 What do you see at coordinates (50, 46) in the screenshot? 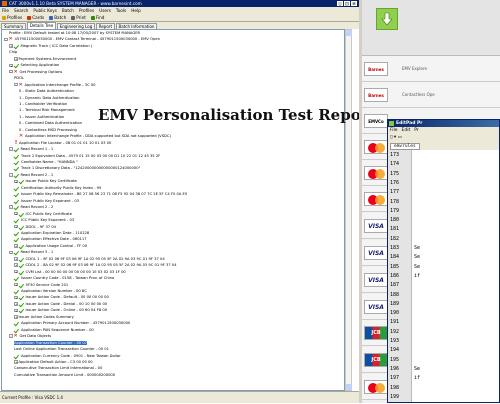
I see `tree-row: + Magnetic Track ( ICC Data Correlation )` at bounding box center [50, 46].